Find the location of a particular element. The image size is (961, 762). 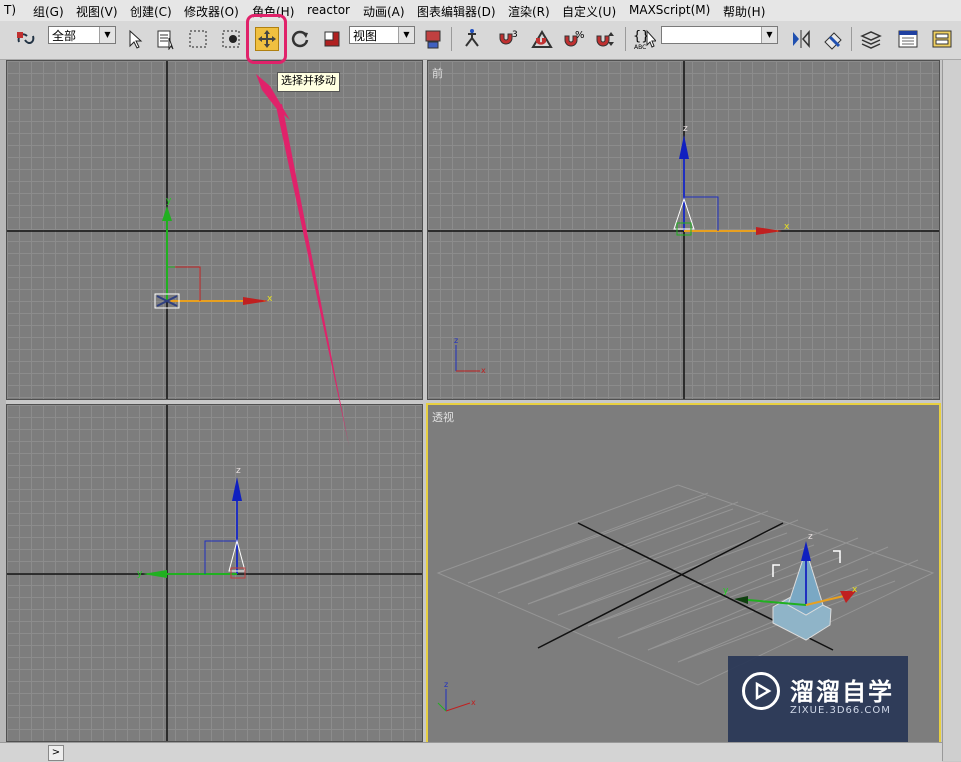

rotate-icon is located at coordinates (300, 39).